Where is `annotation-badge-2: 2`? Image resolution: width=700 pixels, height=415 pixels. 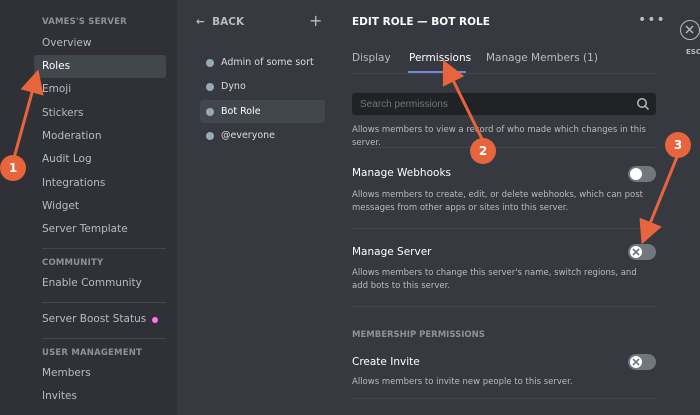
annotation-badge-2: 2 is located at coordinates (483, 151).